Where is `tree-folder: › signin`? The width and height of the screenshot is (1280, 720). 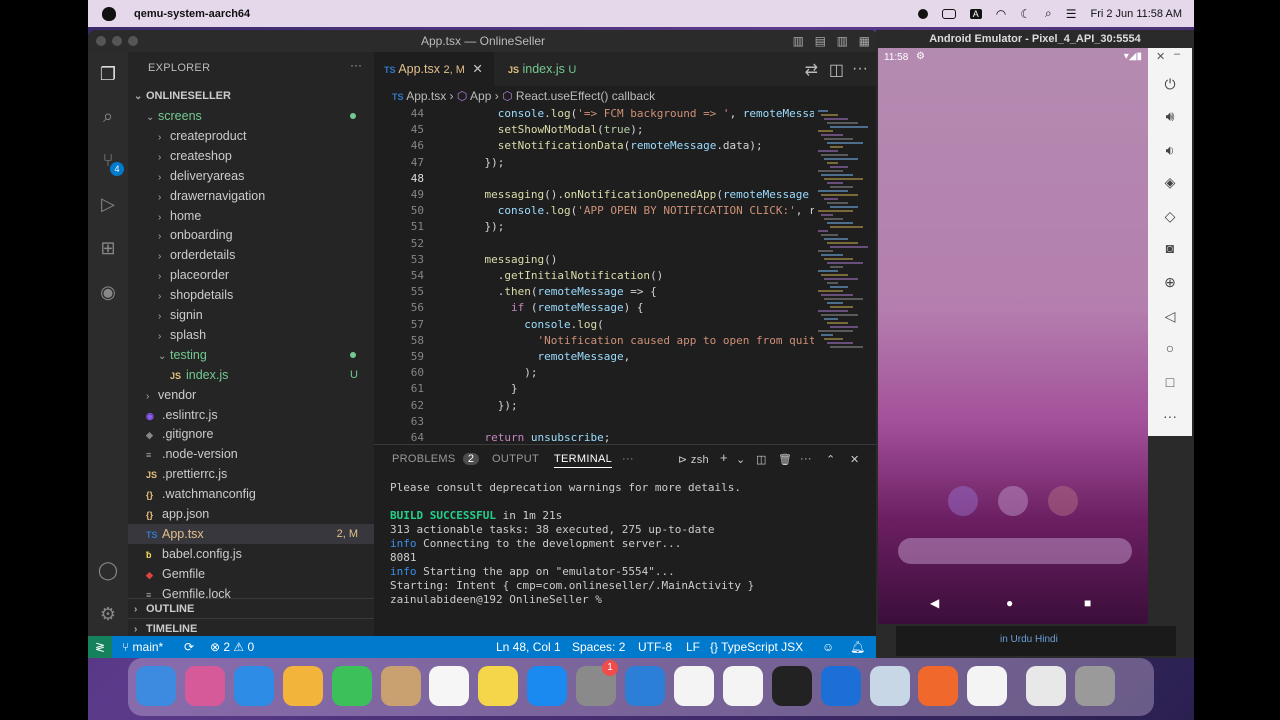 tree-folder: › signin is located at coordinates (251, 315).